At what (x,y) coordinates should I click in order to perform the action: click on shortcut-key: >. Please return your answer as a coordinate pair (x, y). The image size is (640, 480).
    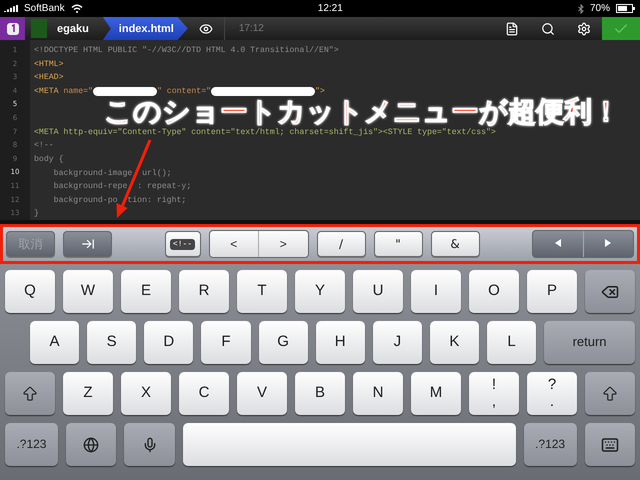
    Looking at the image, I should click on (283, 244).